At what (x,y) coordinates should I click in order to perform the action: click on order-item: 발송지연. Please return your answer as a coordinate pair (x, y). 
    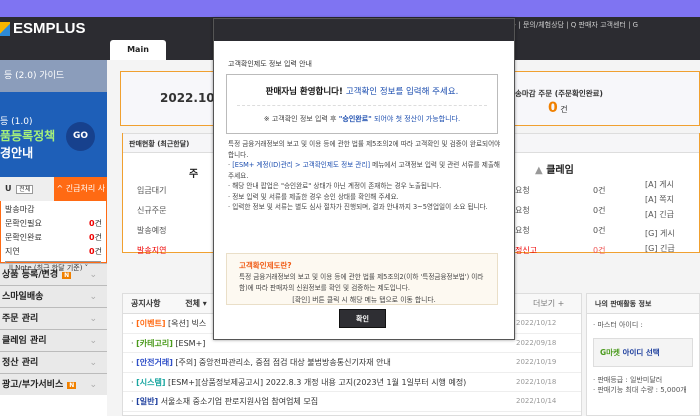
    Looking at the image, I should click on (151, 250).